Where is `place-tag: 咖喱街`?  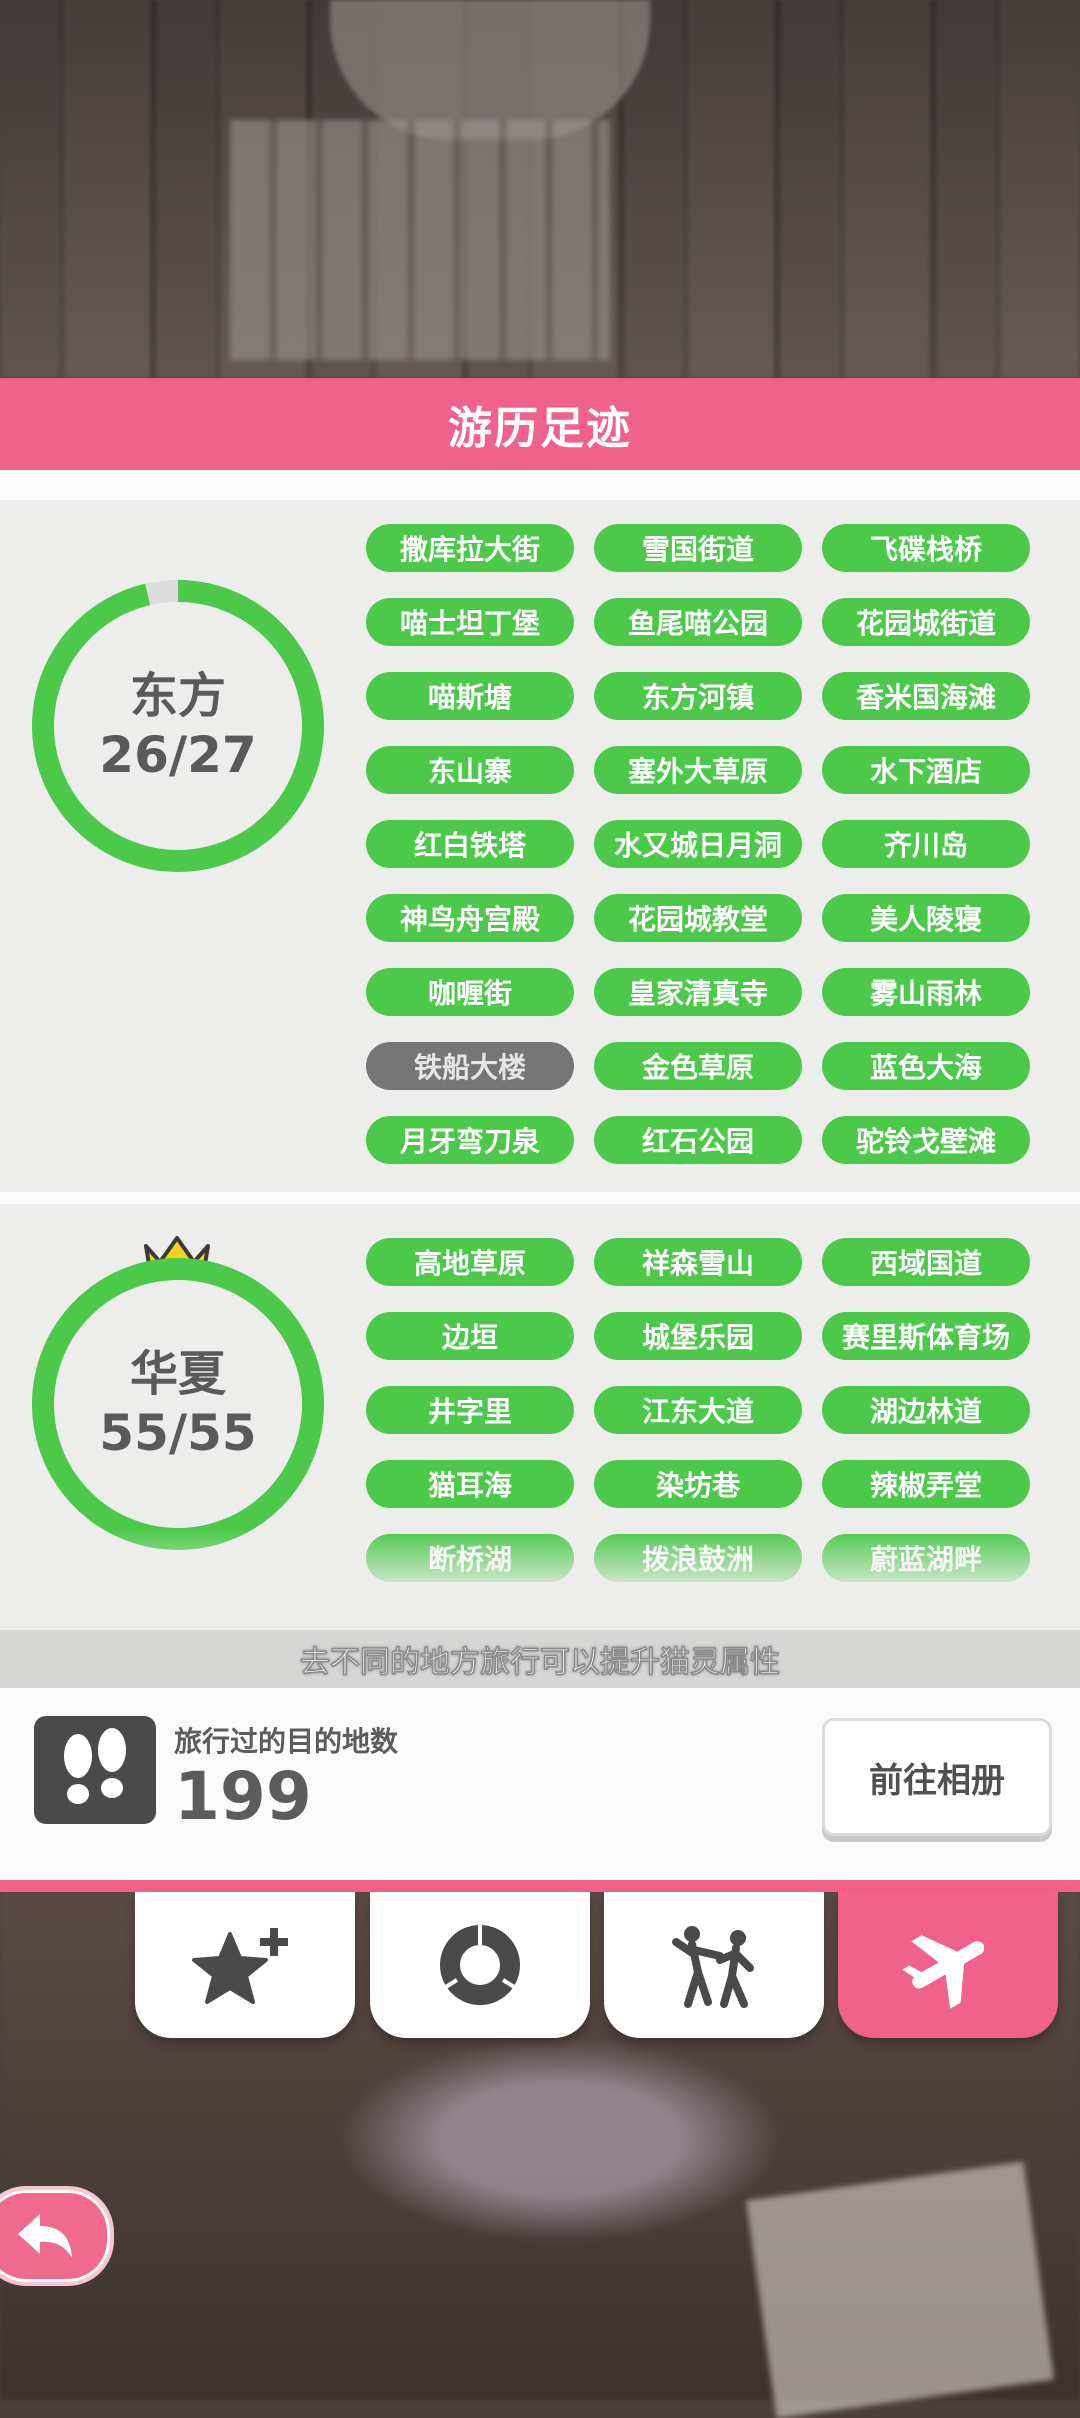 place-tag: 咖喱街 is located at coordinates (470, 992).